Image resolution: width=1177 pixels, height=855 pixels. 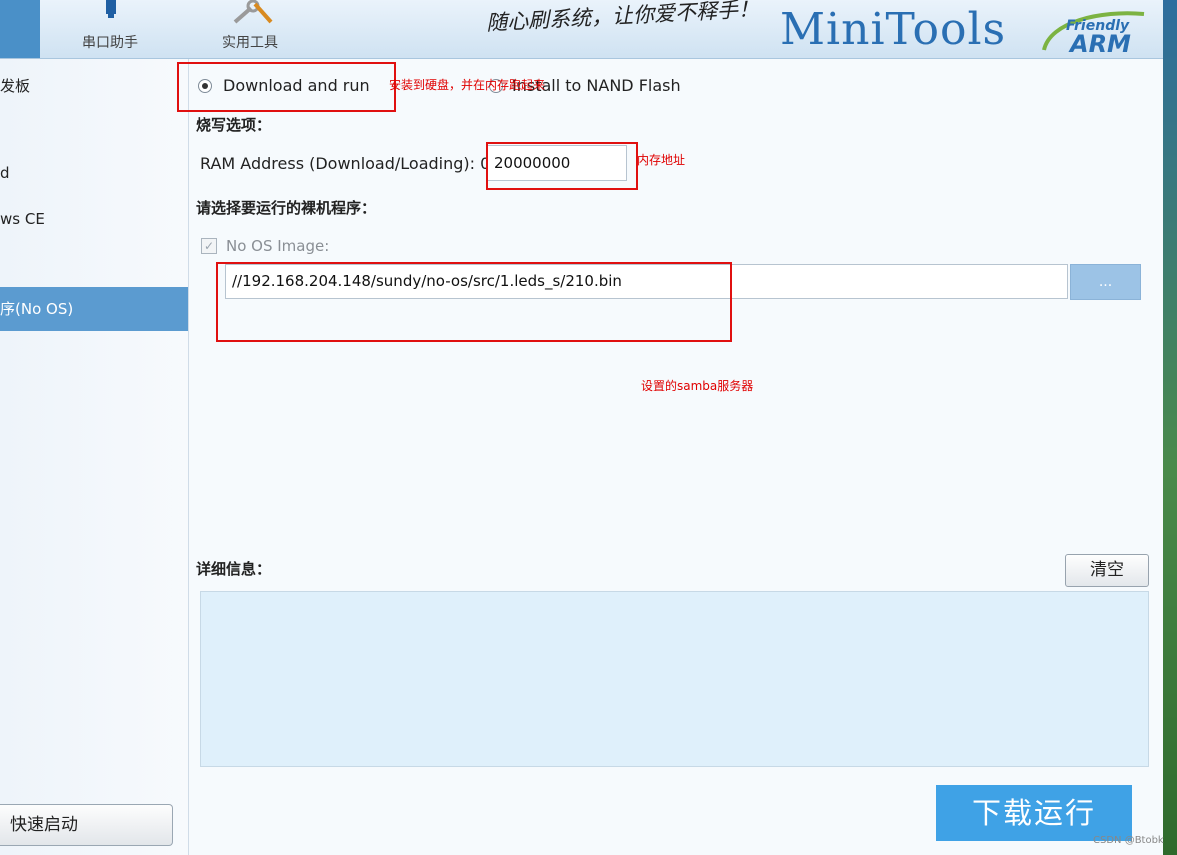 What do you see at coordinates (5, 173) in the screenshot?
I see `sidebar-item-android: d` at bounding box center [5, 173].